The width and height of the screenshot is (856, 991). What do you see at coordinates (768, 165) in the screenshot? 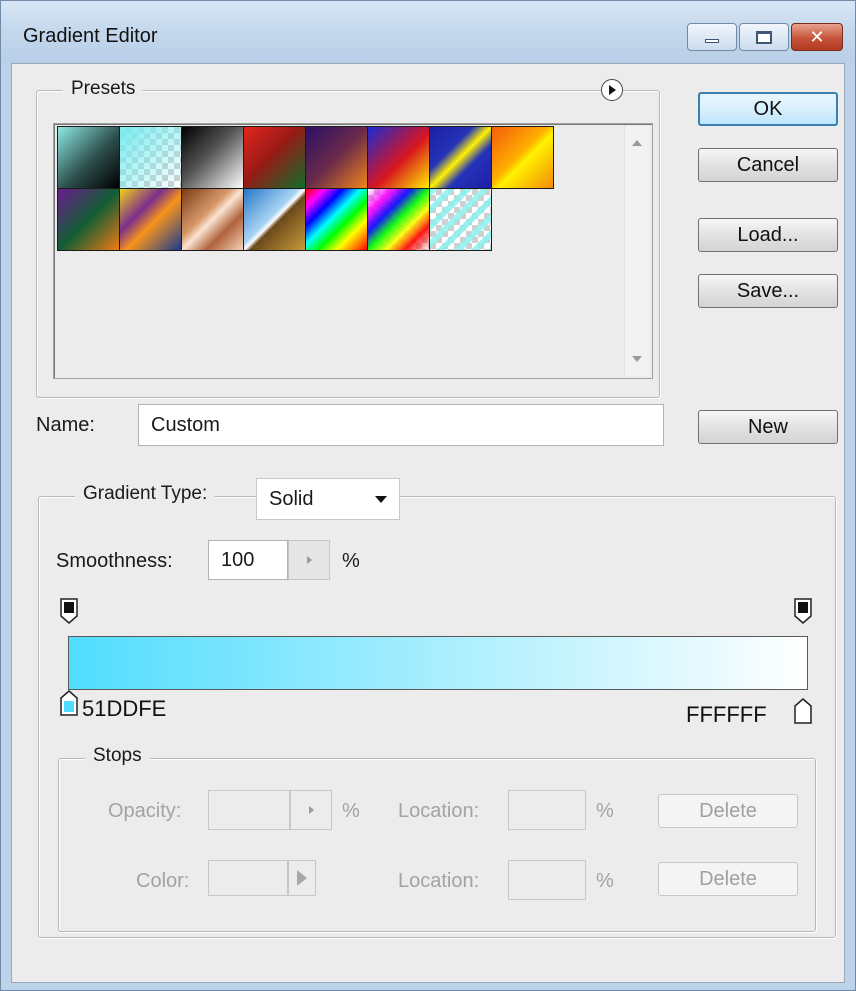
I see `cancel-button: Cancel` at bounding box center [768, 165].